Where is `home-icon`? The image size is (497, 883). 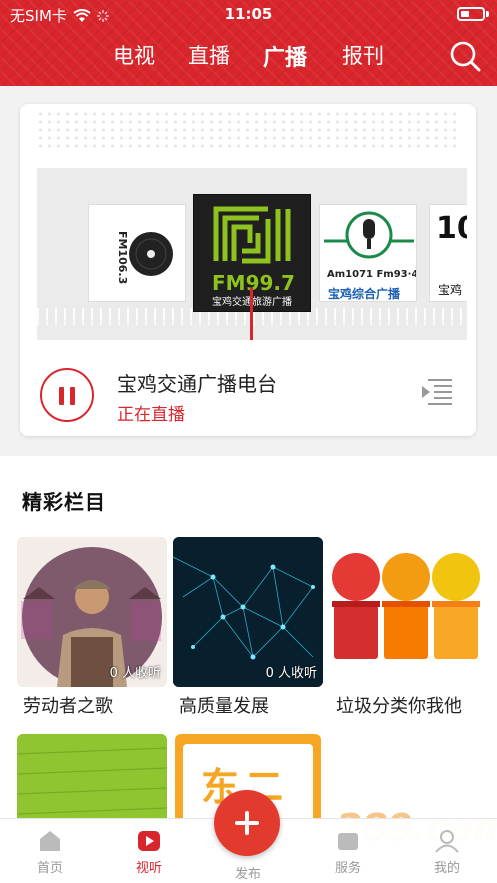
home-icon is located at coordinates (50, 841).